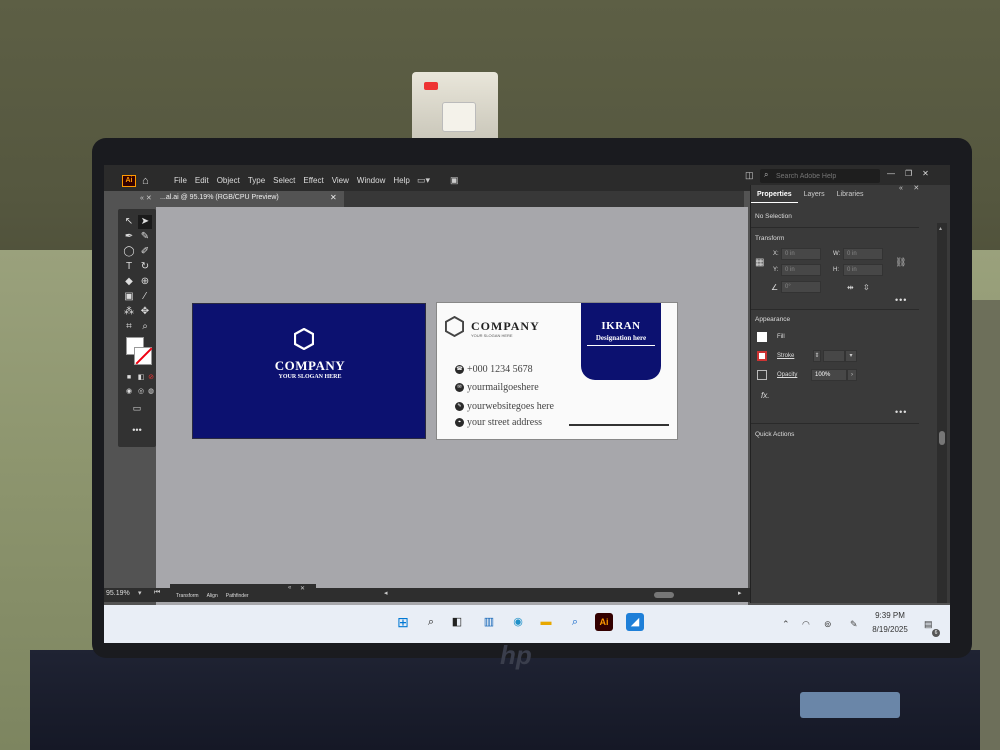 Image resolution: width=1000 pixels, height=750 pixels. What do you see at coordinates (129, 237) in the screenshot?
I see `pen-tool-icon: ✒` at bounding box center [129, 237].